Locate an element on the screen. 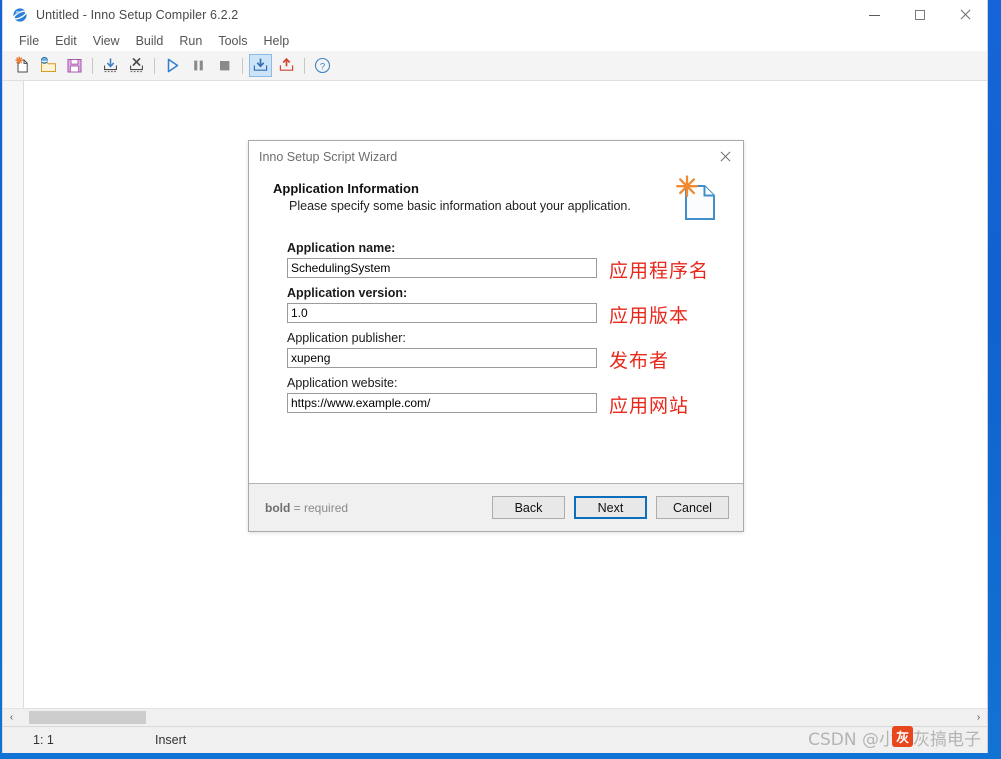  label-application-website: Application website: is located at coordinates (342, 383).